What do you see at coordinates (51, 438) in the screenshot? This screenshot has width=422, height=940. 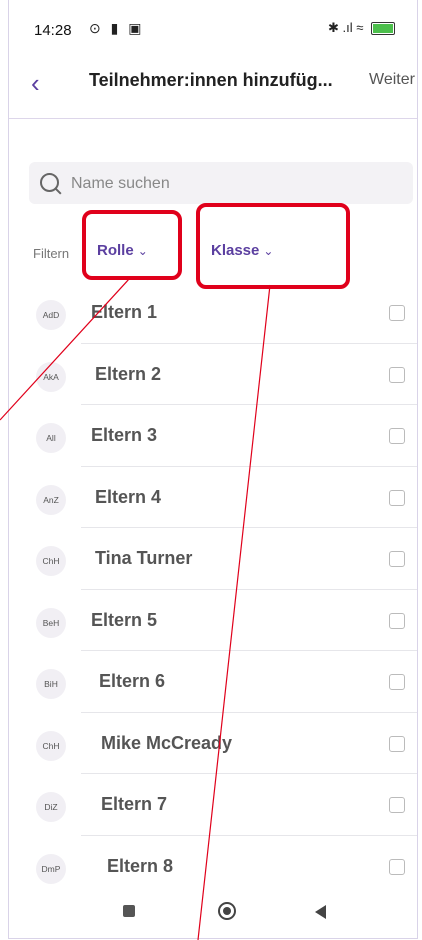 I see `avatar: All` at bounding box center [51, 438].